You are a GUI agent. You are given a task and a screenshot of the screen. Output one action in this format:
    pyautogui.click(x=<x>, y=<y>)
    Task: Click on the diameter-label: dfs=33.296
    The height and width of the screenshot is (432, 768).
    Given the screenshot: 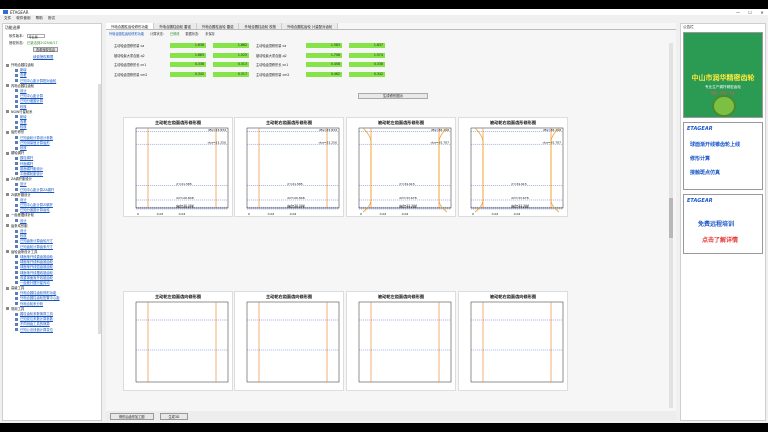 What is the action you would take?
    pyautogui.click(x=408, y=207)
    